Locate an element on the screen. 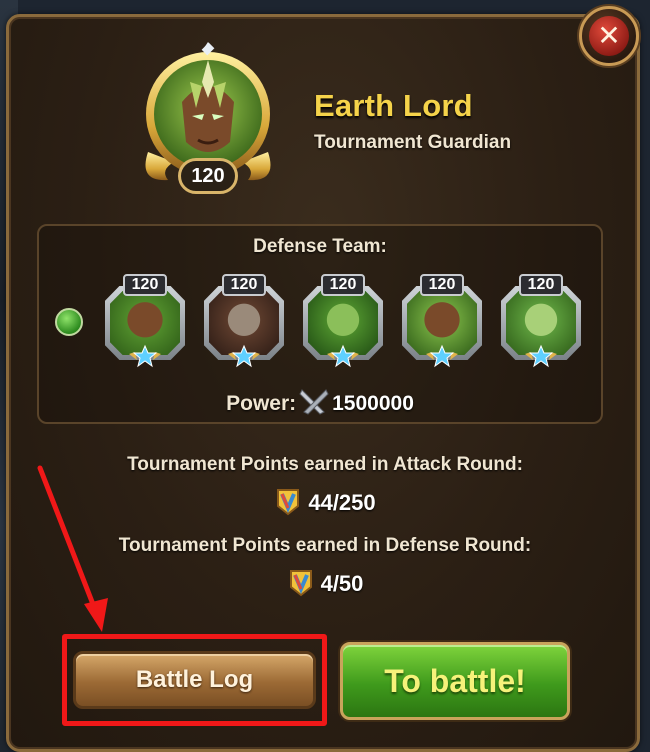 The image size is (650, 752). close-button: ✕ is located at coordinates (609, 36).